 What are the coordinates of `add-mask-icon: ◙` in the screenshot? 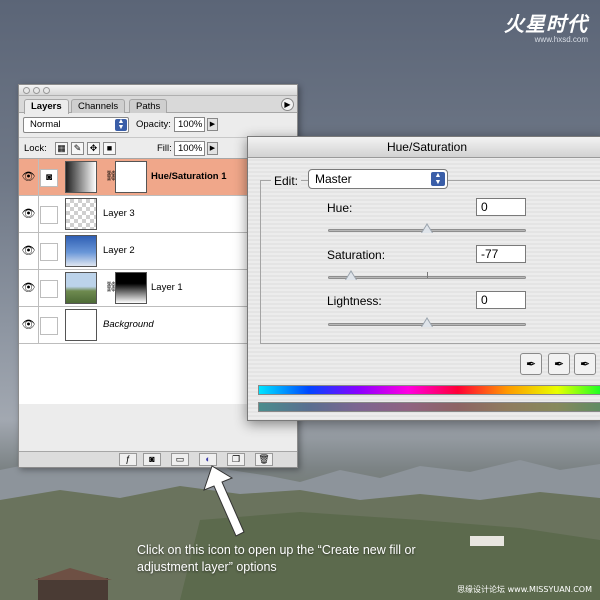 It's located at (152, 459).